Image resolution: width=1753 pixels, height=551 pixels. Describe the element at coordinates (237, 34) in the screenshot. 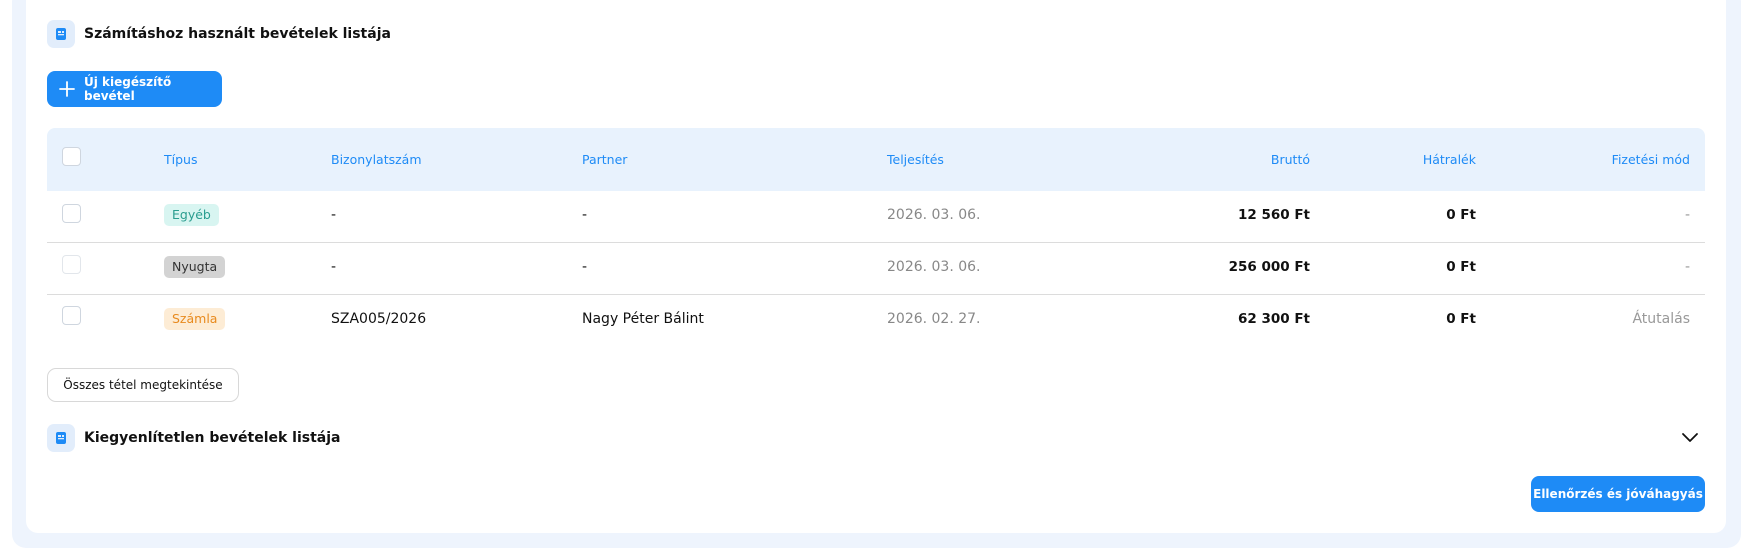

I see `section-title: Számításhoz használt bevételek listája` at that location.